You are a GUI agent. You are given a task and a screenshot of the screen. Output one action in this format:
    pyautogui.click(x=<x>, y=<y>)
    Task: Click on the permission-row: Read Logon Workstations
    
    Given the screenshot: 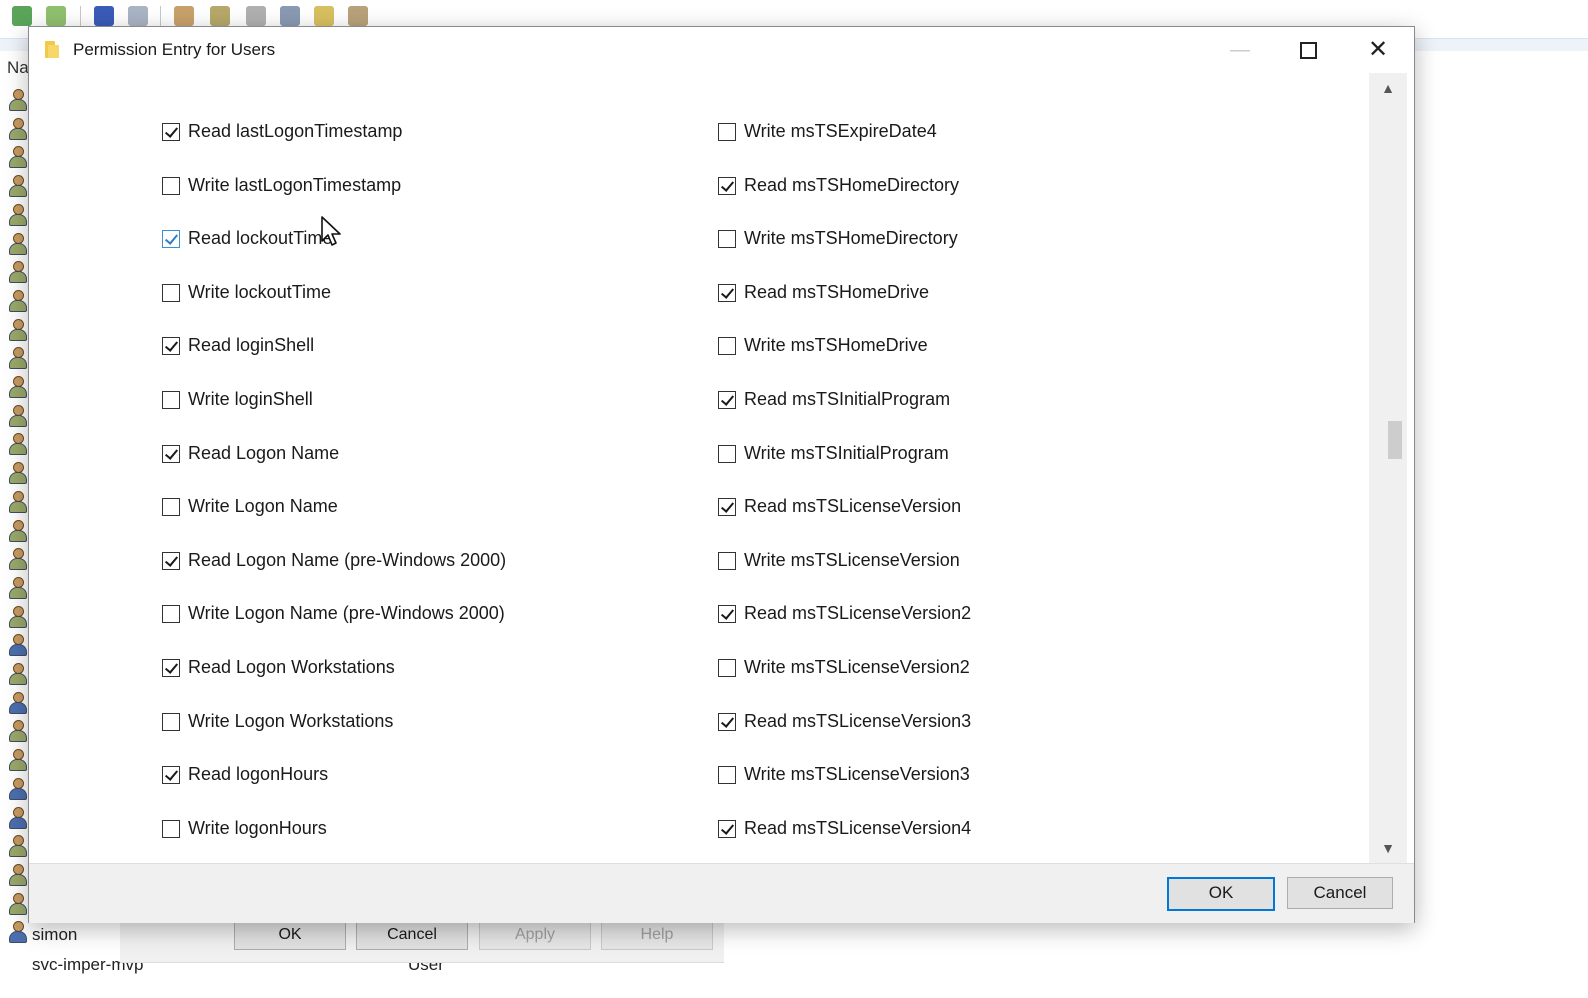 What is the action you would take?
    pyautogui.click(x=442, y=669)
    